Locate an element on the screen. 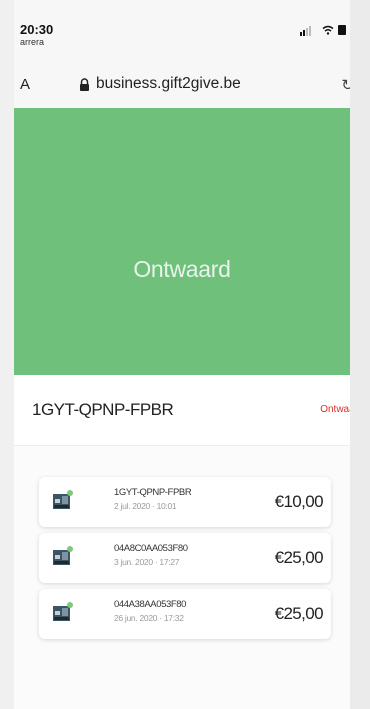 This screenshot has height=709, width=370. hero-title: Ontwaard is located at coordinates (182, 269).